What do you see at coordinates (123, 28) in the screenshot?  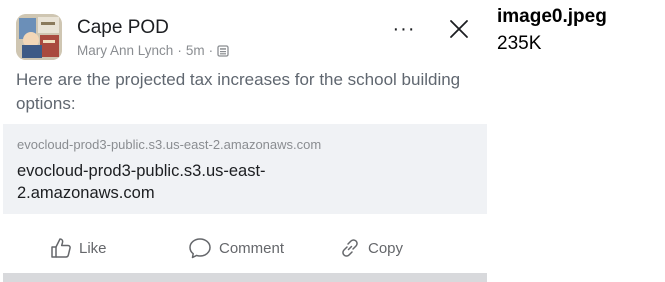 I see `group-name: Cape POD` at bounding box center [123, 28].